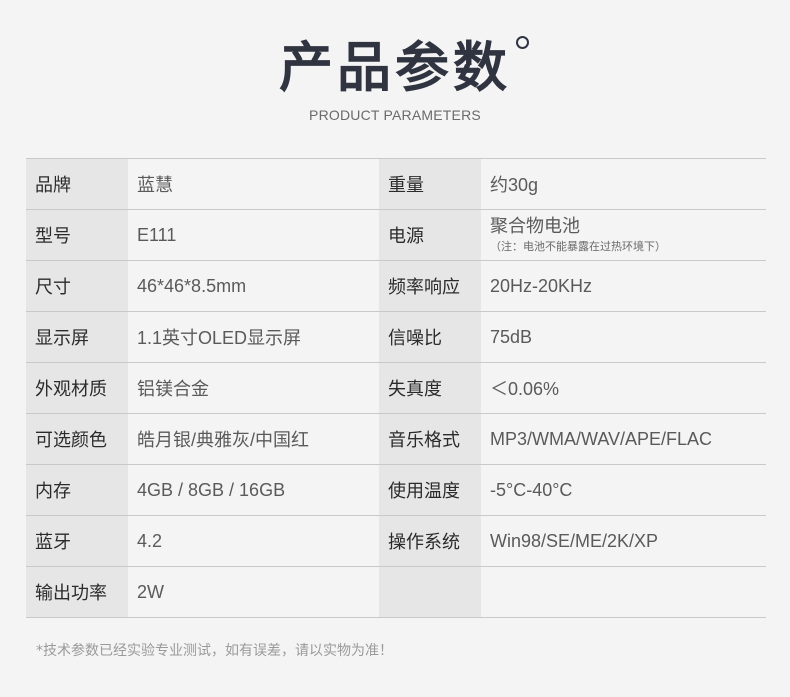 This screenshot has height=697, width=790. Describe the element at coordinates (77, 439) in the screenshot. I see `param-label: 可选颜色` at that location.